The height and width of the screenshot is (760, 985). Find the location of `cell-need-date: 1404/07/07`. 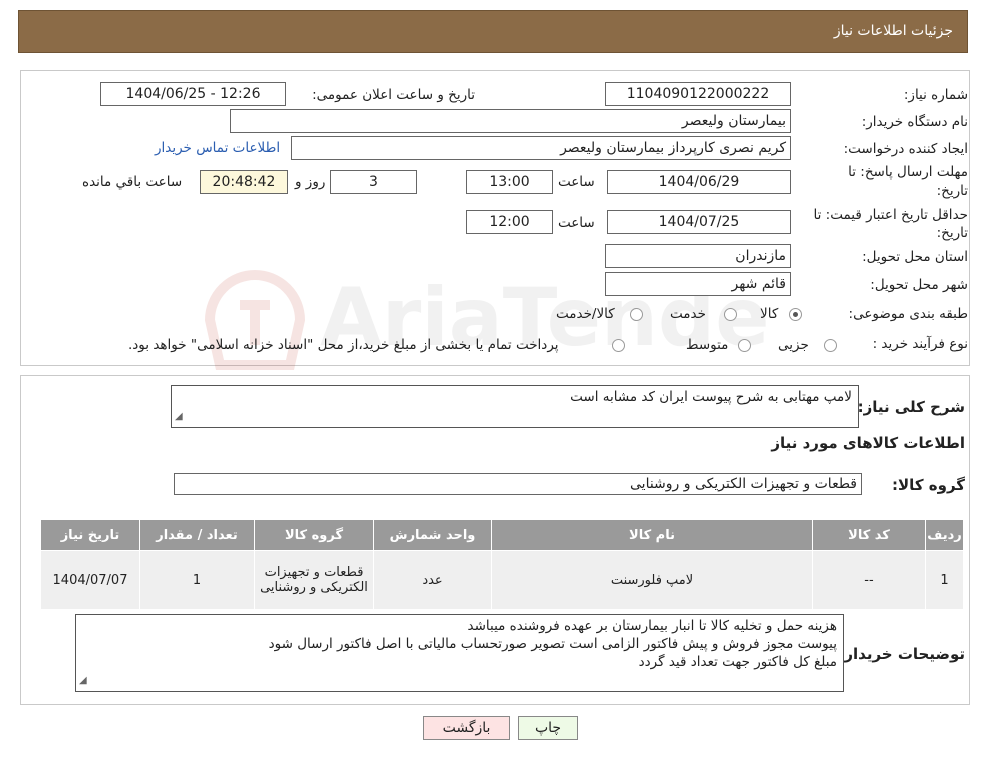

cell-need-date: 1404/07/07 is located at coordinates (90, 580).